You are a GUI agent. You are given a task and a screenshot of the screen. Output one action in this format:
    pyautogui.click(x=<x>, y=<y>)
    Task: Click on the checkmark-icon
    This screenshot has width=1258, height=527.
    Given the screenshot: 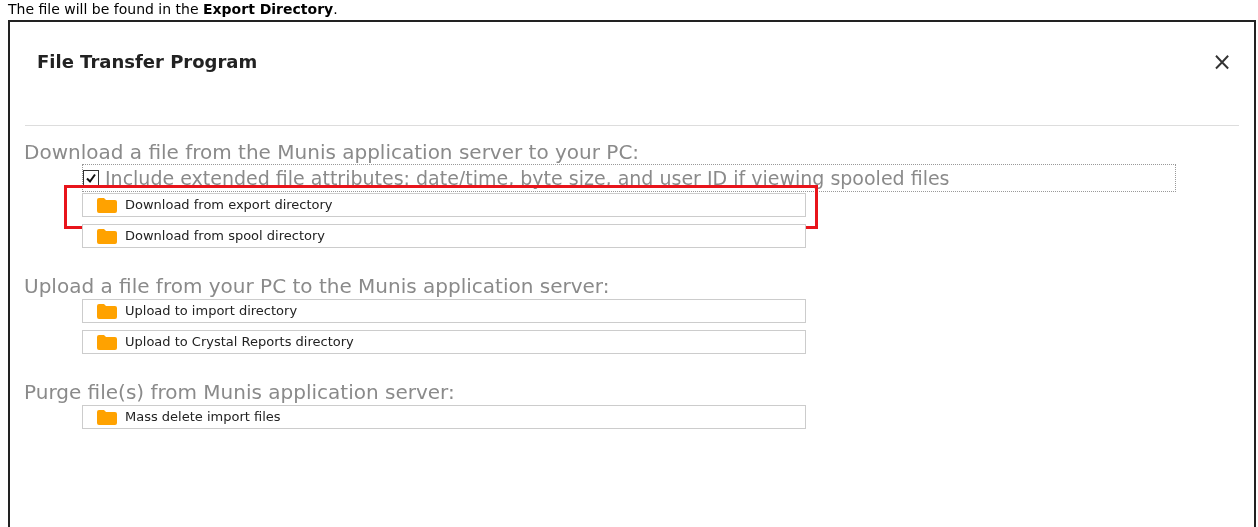 What is the action you would take?
    pyautogui.click(x=91, y=178)
    